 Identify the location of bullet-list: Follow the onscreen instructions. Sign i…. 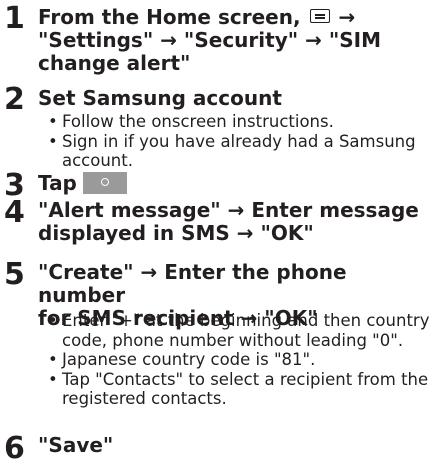
(242, 141).